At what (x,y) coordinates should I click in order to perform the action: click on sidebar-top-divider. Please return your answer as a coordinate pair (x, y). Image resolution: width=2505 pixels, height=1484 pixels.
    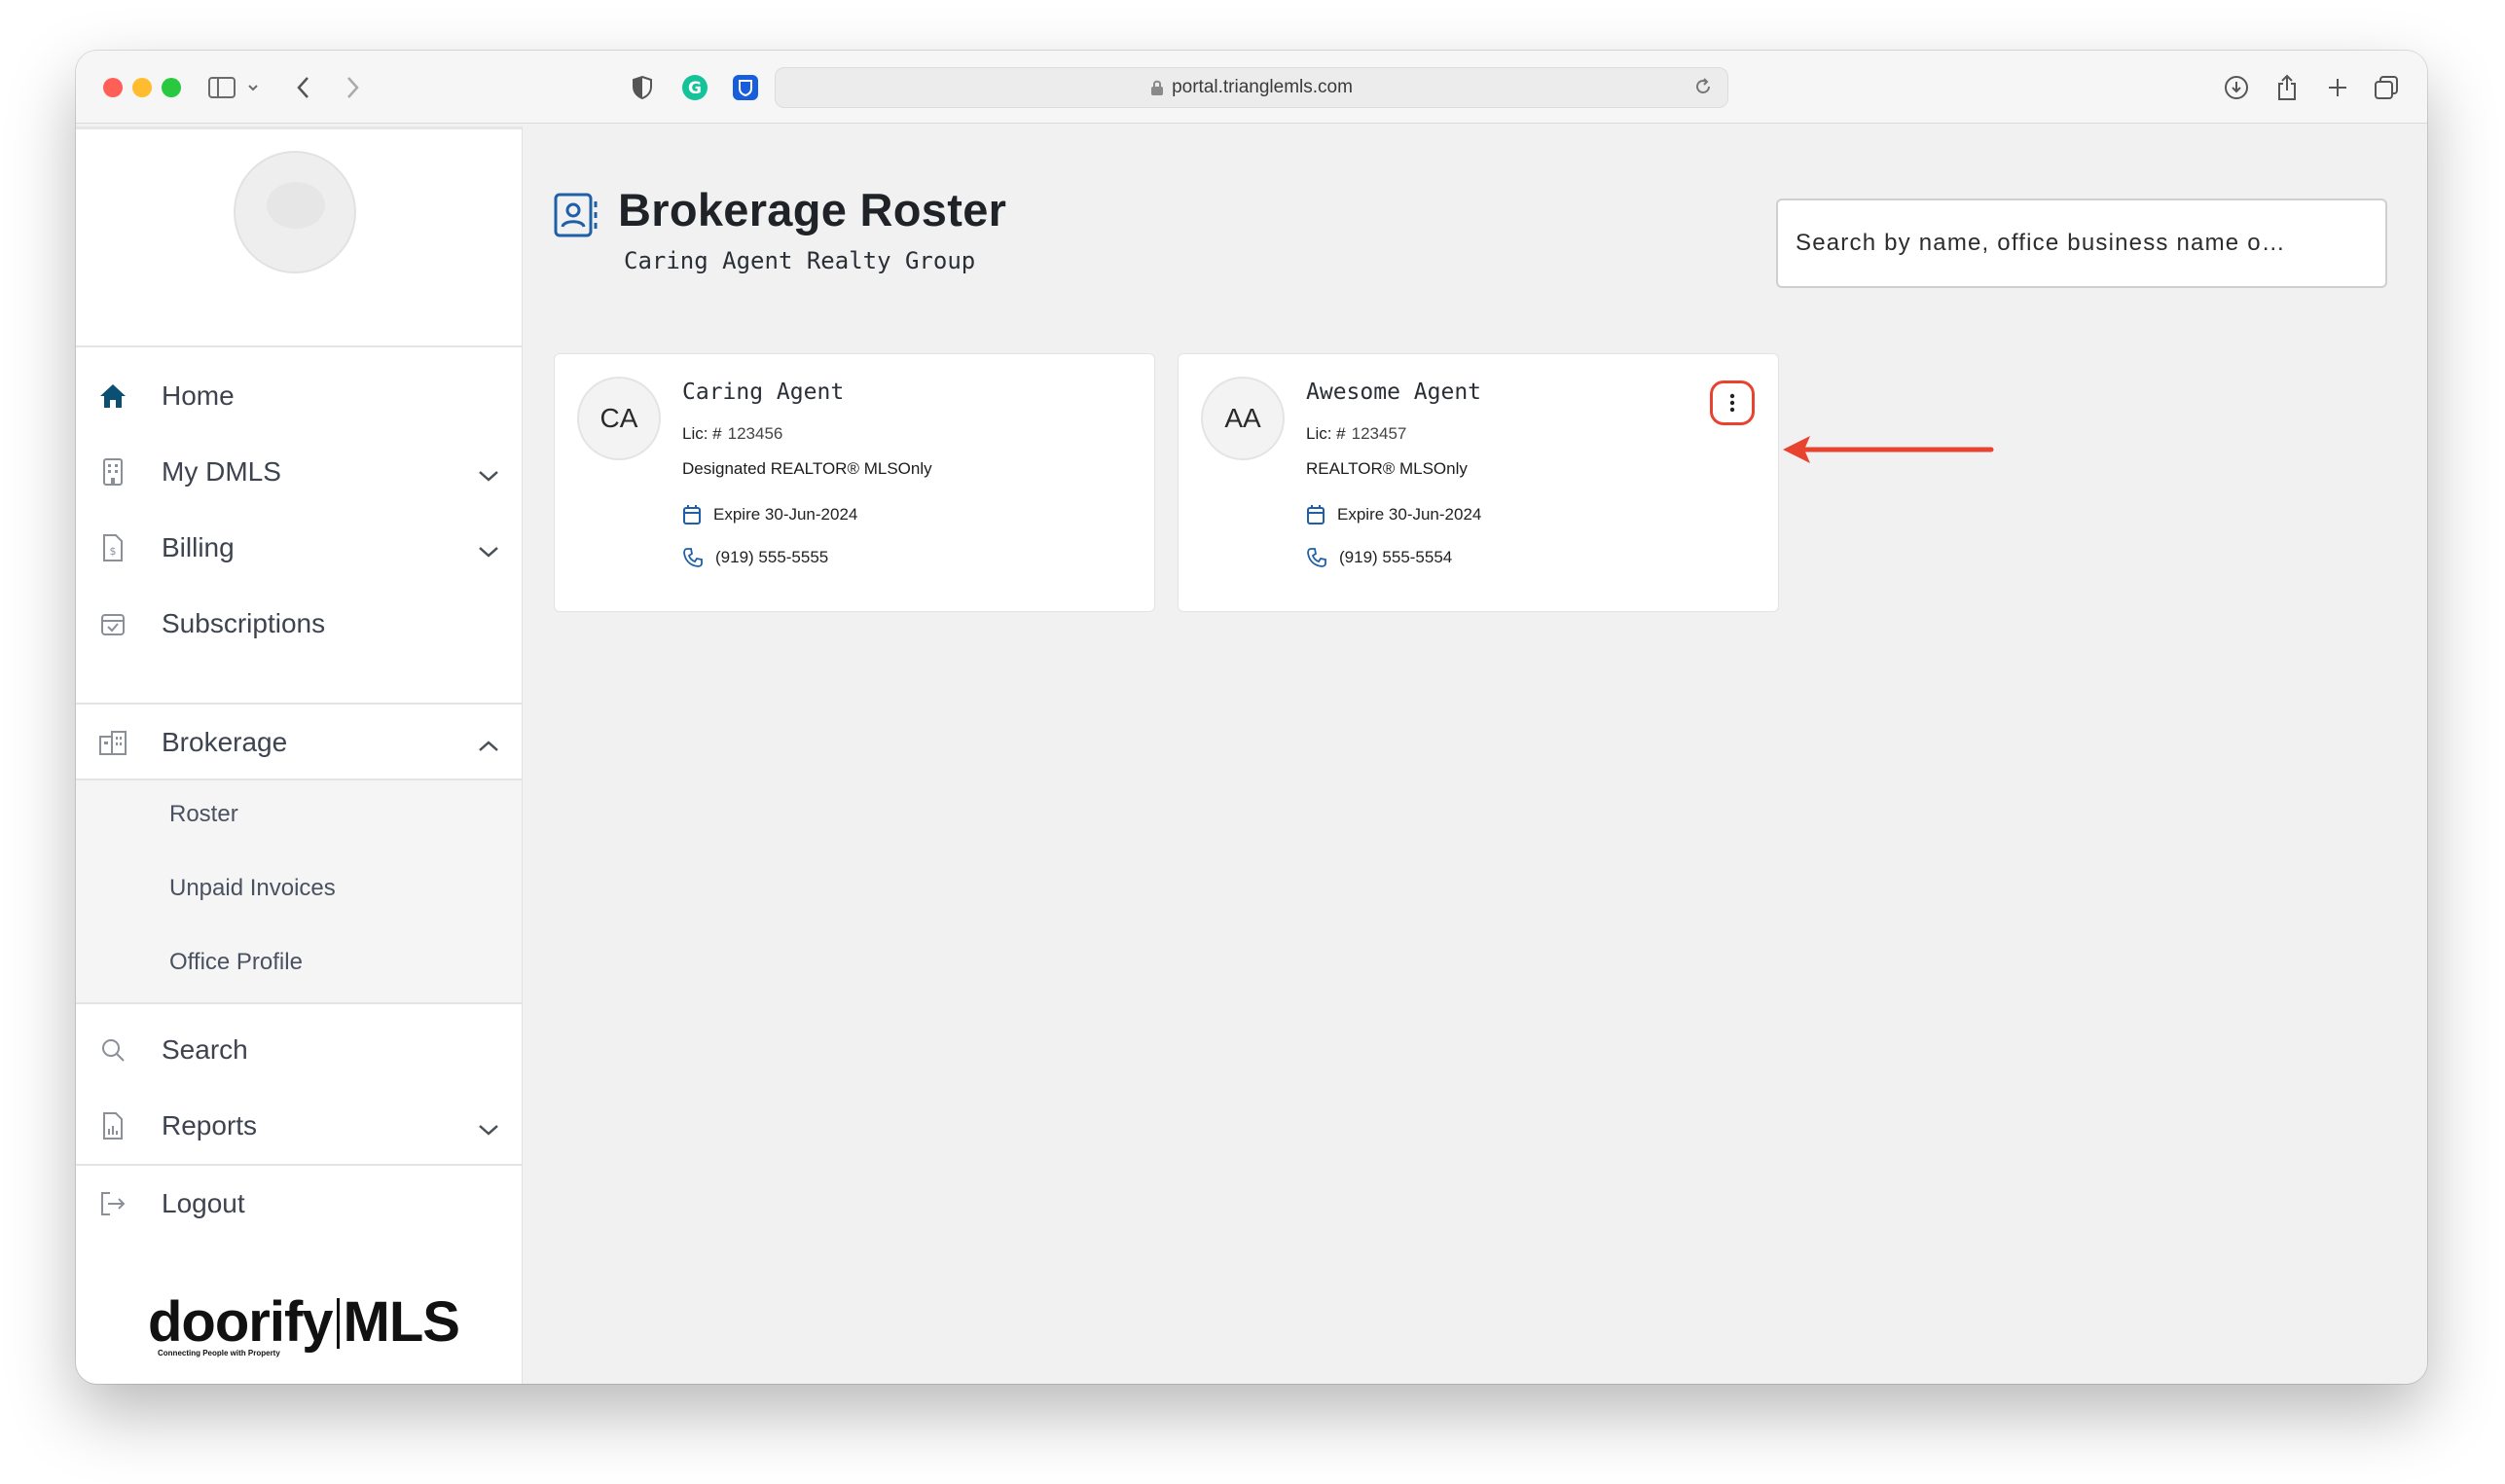
    Looking at the image, I should click on (299, 128).